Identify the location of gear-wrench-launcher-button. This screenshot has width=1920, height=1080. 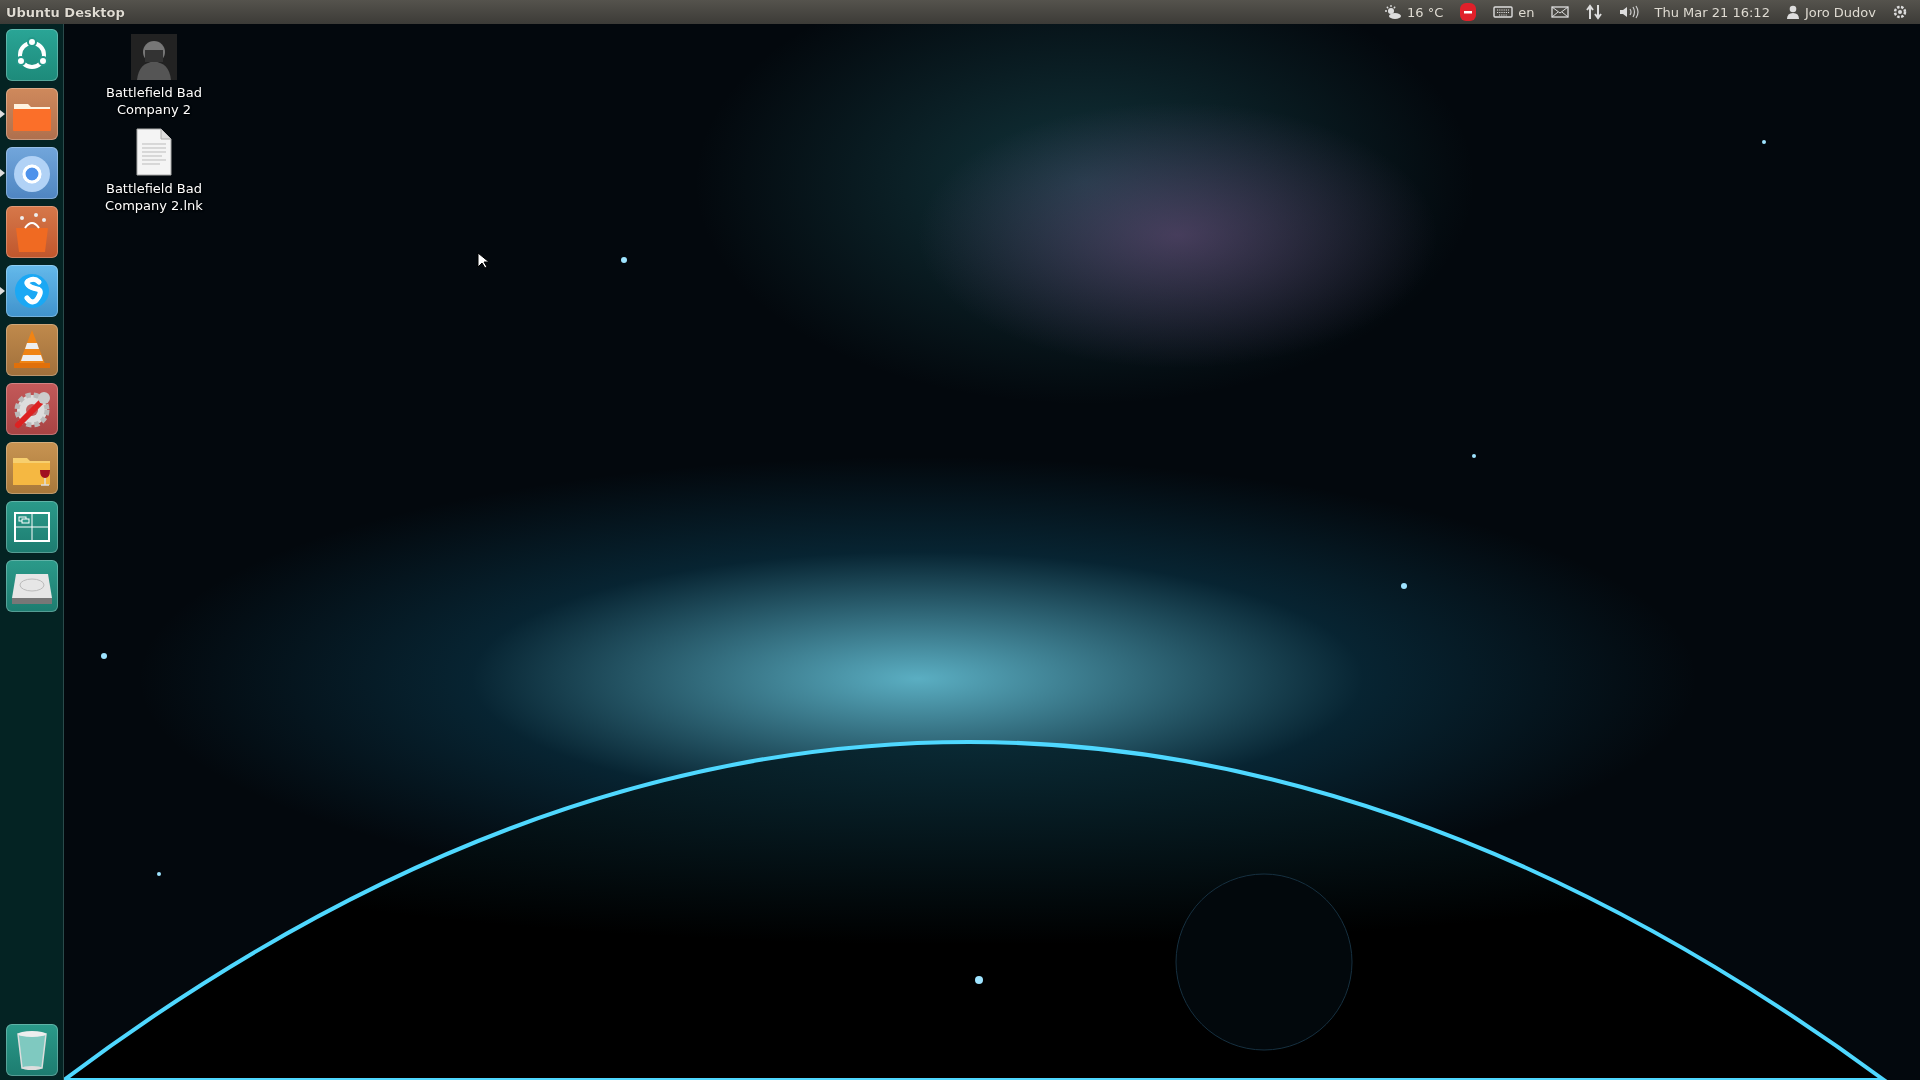
(31, 409).